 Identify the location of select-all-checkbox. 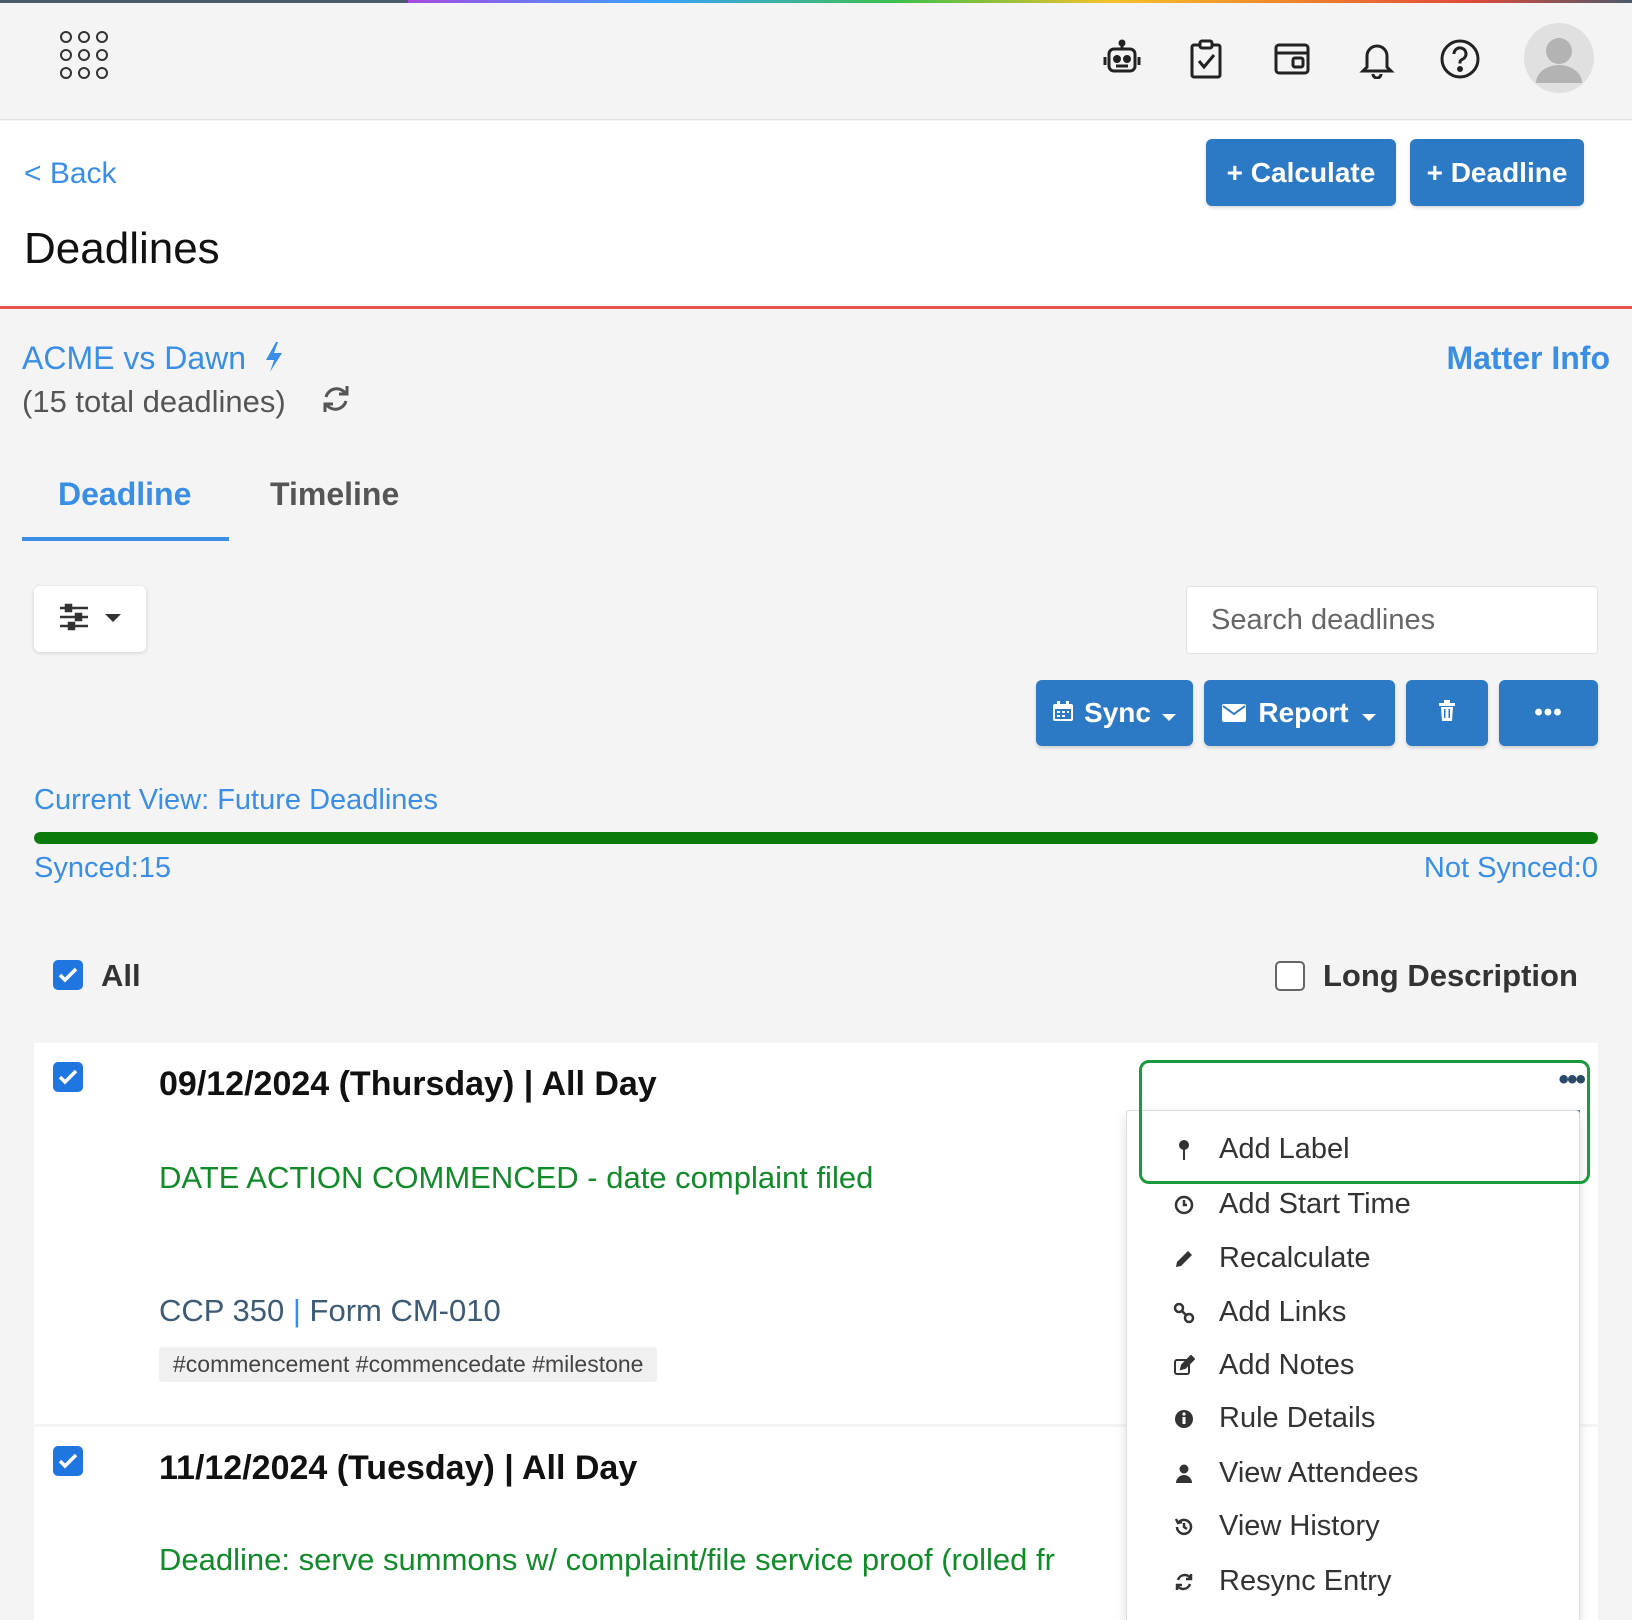
(68, 975).